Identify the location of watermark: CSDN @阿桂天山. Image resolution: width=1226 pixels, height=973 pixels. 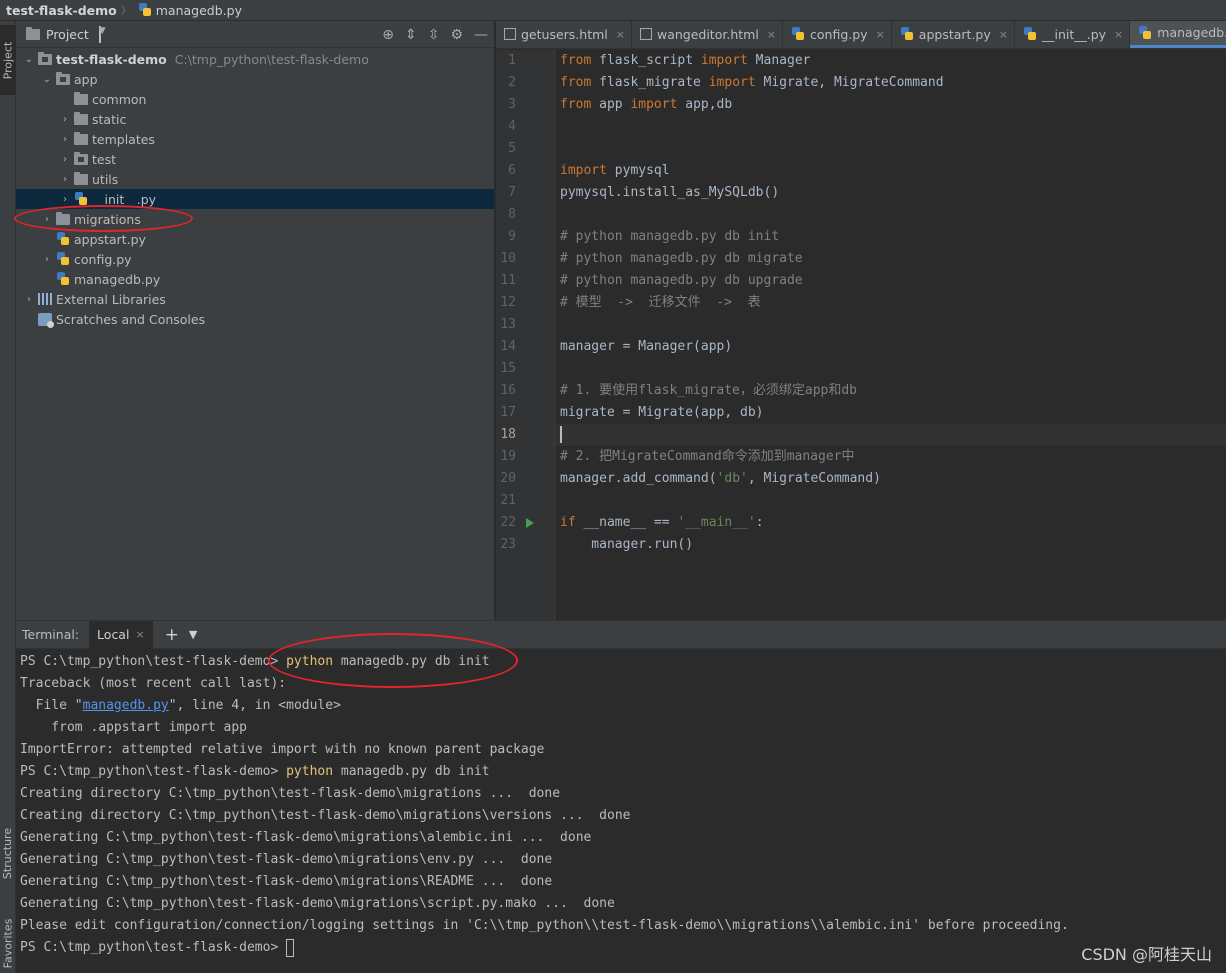
(1146, 954).